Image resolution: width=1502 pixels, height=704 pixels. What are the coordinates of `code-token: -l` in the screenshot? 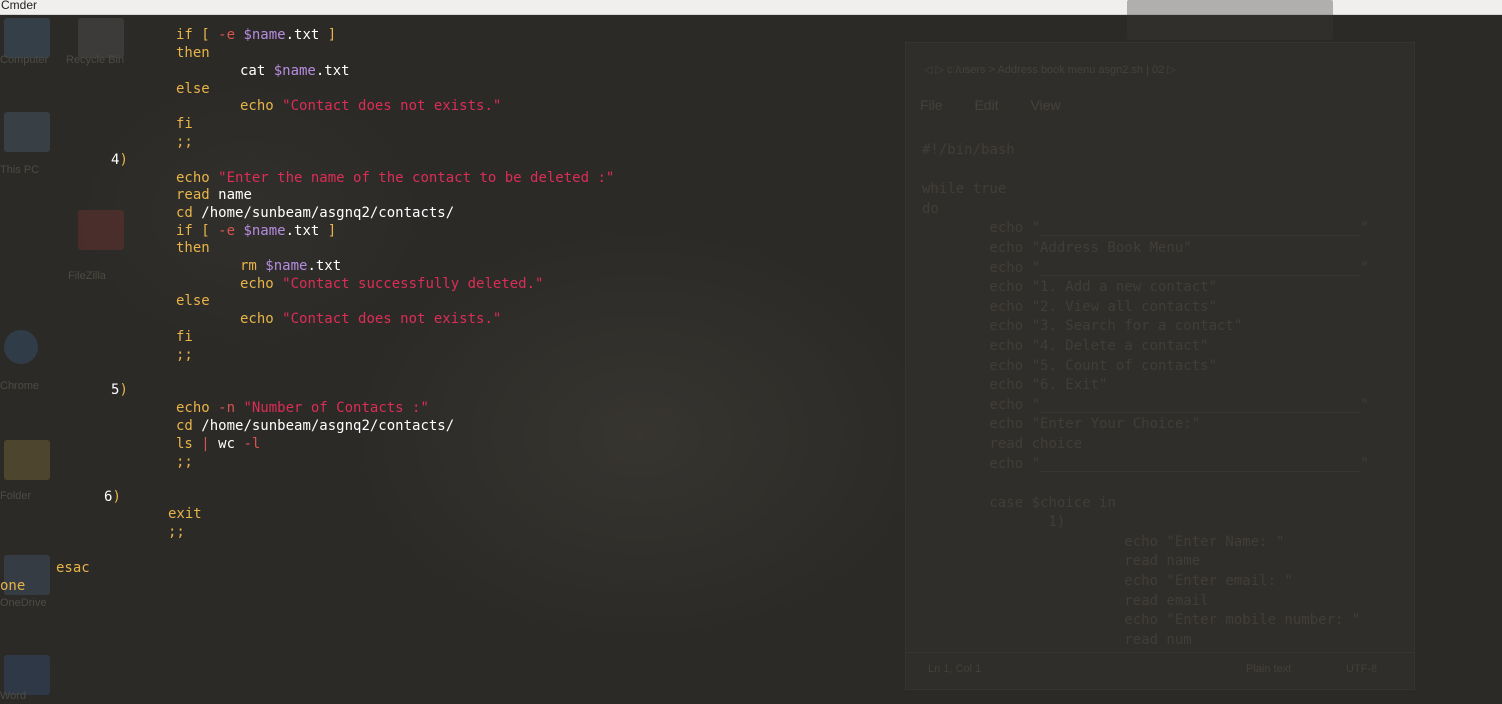 It's located at (252, 444).